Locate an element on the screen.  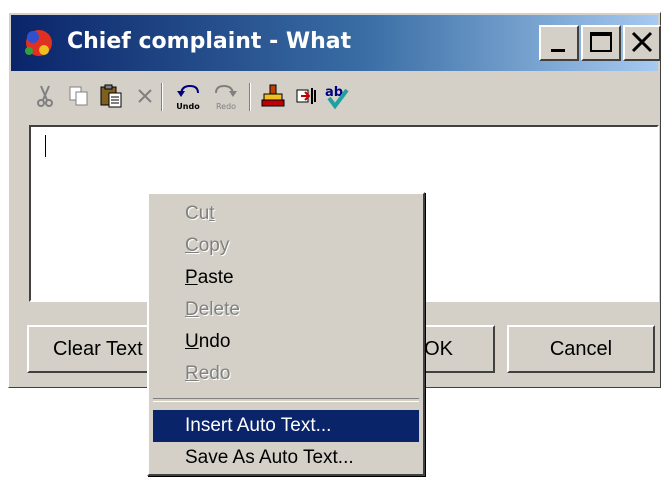
cancel-button: Cancel is located at coordinates (581, 349).